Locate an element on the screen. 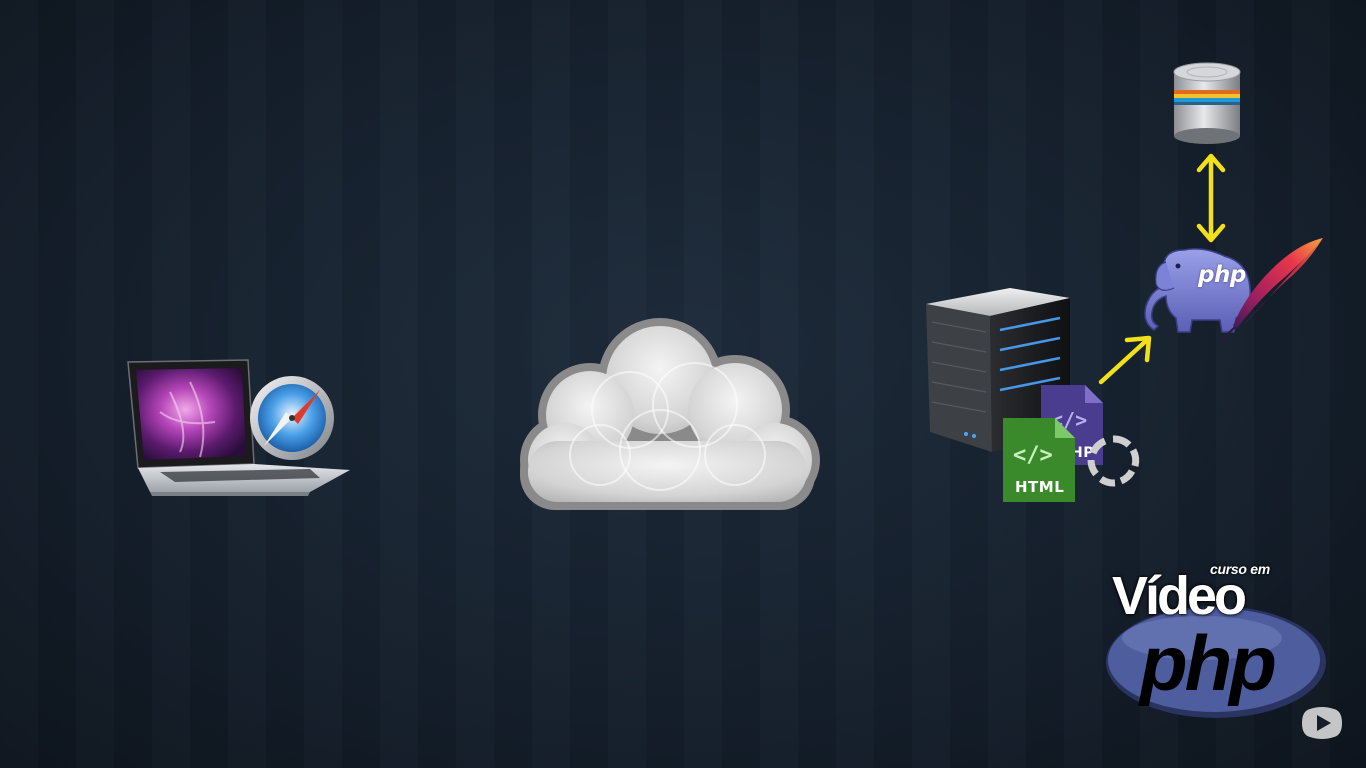  brand-php-text: php is located at coordinates (1208, 663).